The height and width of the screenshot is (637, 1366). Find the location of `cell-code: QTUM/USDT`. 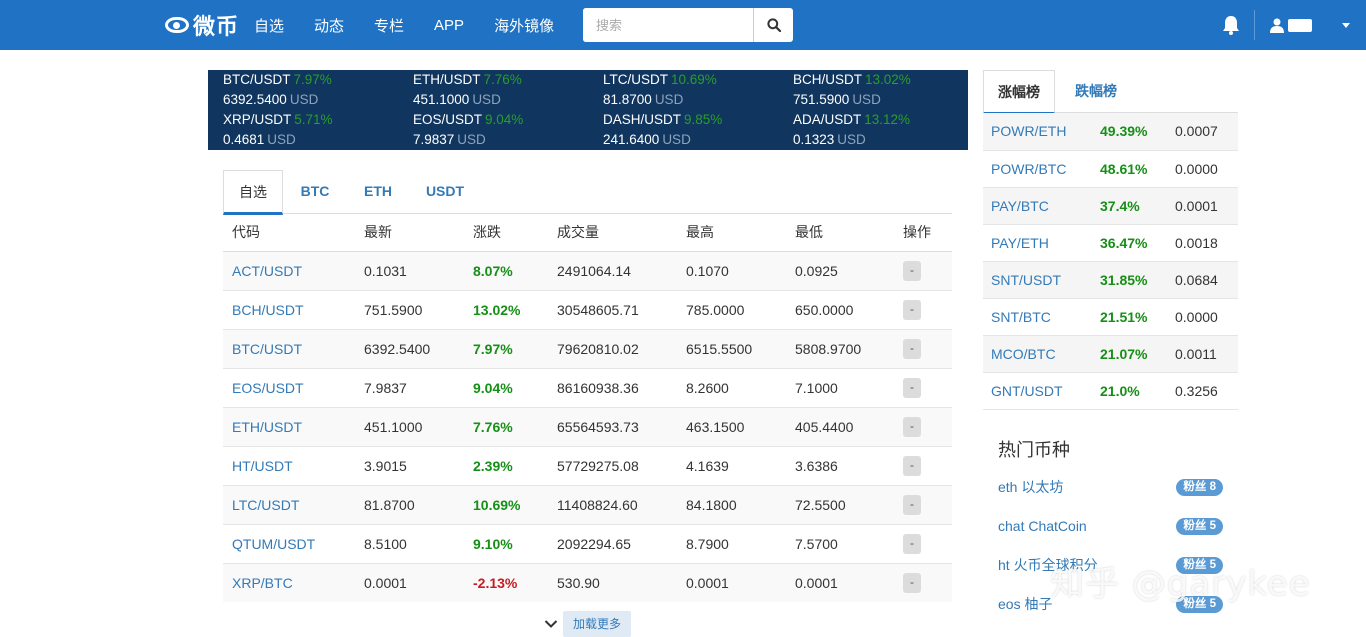

cell-code: QTUM/USDT is located at coordinates (289, 543).